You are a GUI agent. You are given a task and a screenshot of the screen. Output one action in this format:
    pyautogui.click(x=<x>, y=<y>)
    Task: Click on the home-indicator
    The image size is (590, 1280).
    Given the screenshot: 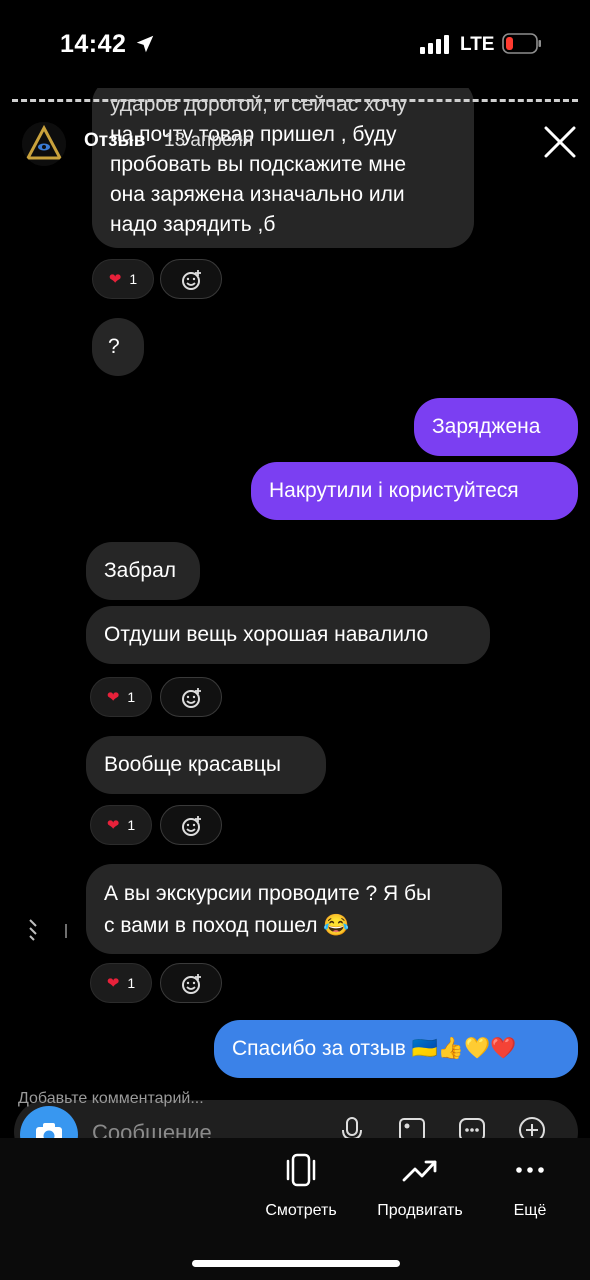 What is the action you would take?
    pyautogui.click(x=296, y=1263)
    